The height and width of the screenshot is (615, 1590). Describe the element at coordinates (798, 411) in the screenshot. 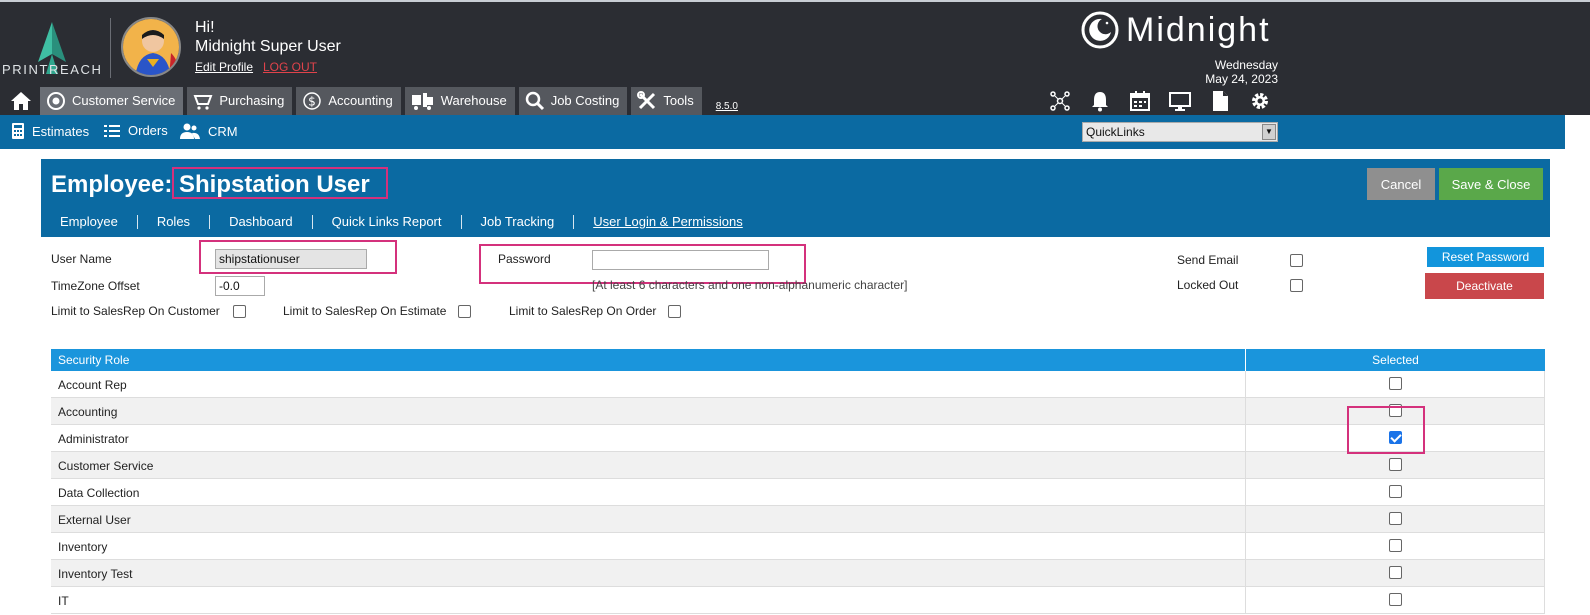

I see `table-row: Accounting` at that location.